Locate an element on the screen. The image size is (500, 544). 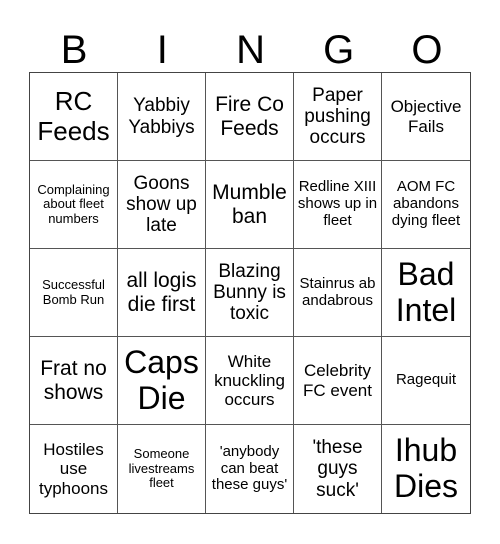
bingo-cell: Celebrity FC event is located at coordinates (338, 381).